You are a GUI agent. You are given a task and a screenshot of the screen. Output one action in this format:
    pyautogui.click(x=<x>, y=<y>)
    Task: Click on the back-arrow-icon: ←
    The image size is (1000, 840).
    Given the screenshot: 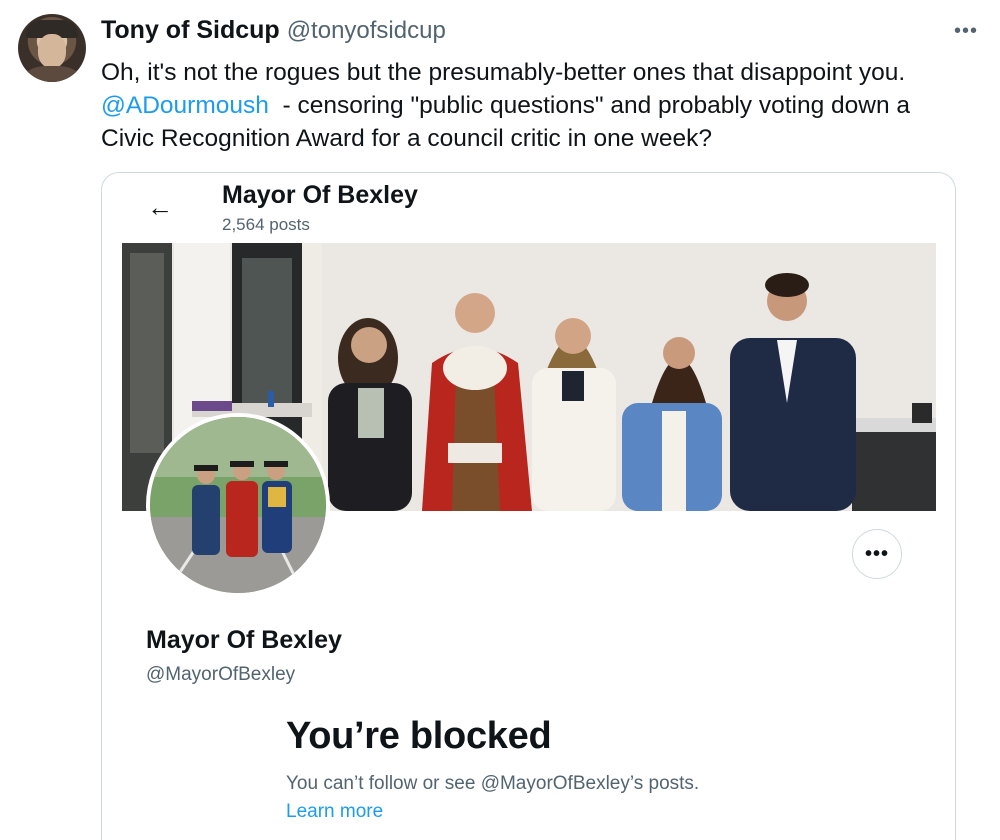 What is the action you would take?
    pyautogui.click(x=160, y=207)
    